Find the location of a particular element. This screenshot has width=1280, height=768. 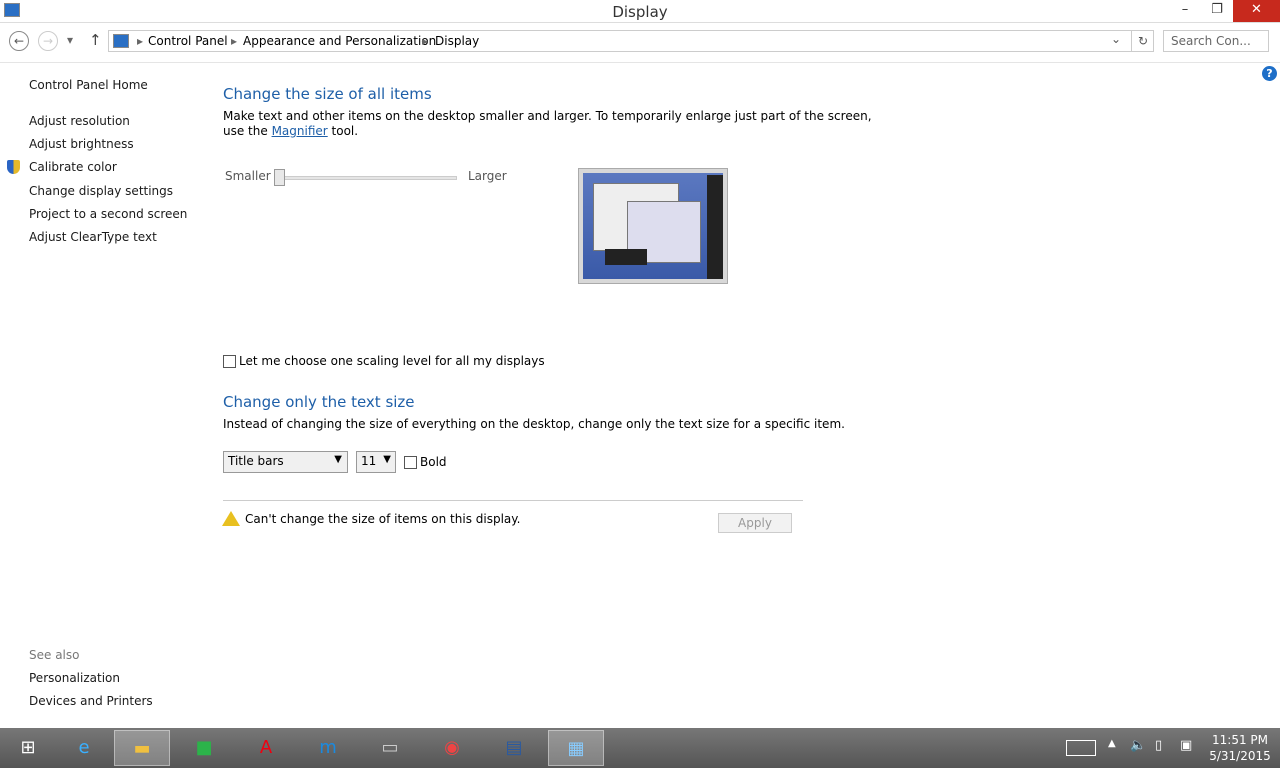

apply-button: Apply is located at coordinates (755, 523).